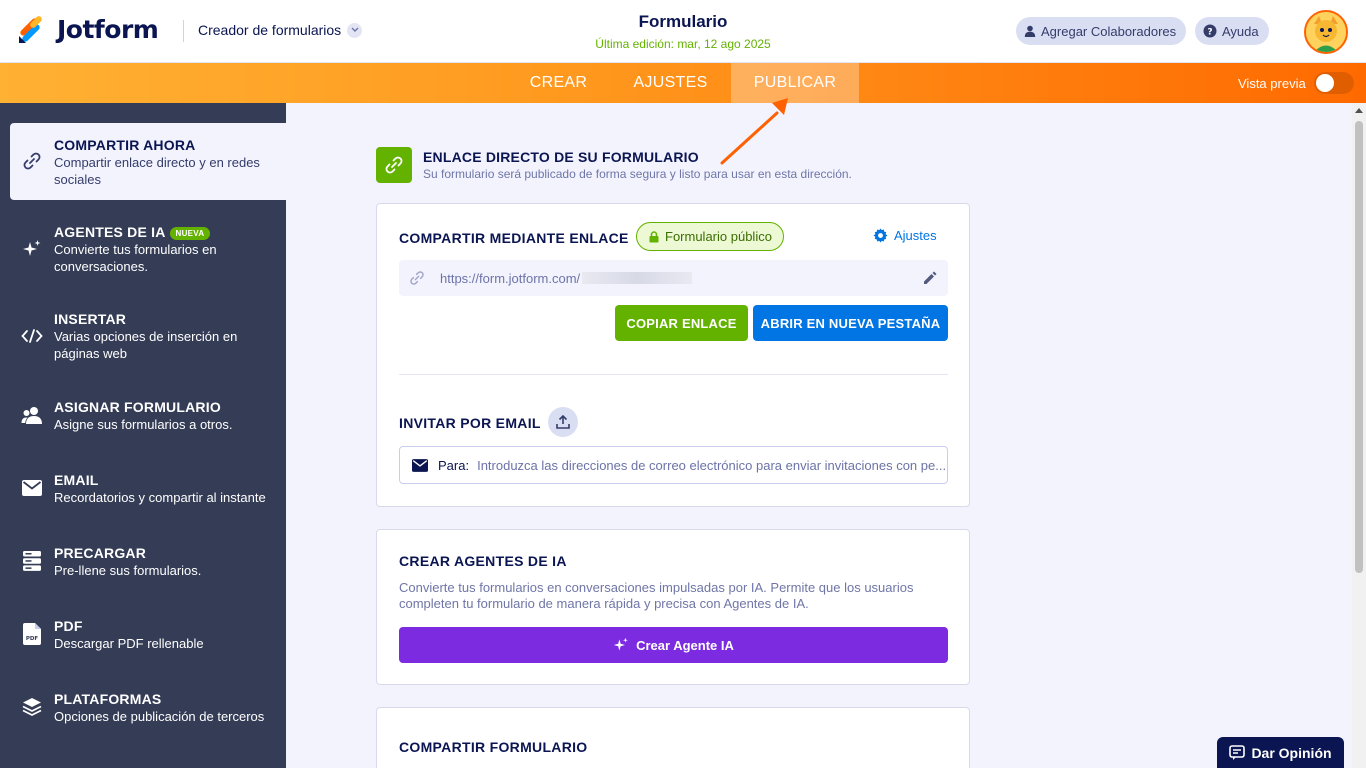 The image size is (1366, 768). Describe the element at coordinates (68, 626) in the screenshot. I see `sidebar-item-title: PDF` at that location.